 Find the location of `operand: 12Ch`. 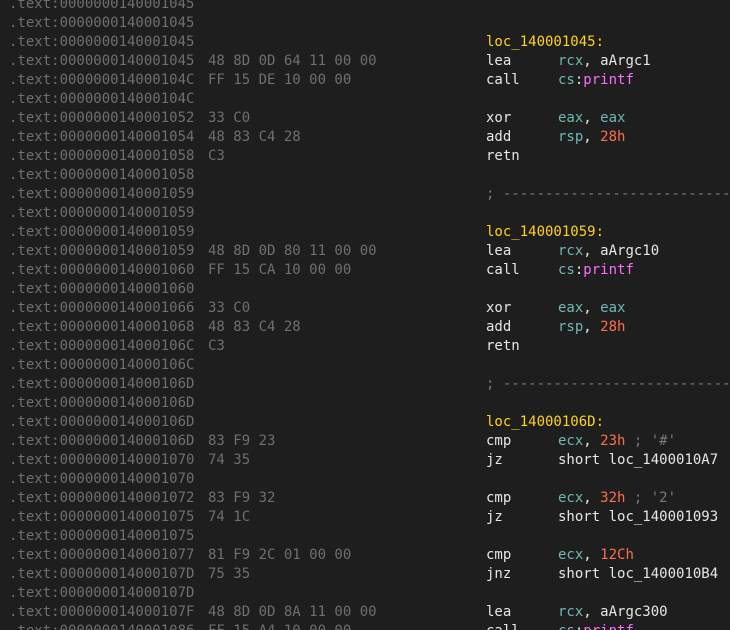

operand: 12Ch is located at coordinates (617, 555).